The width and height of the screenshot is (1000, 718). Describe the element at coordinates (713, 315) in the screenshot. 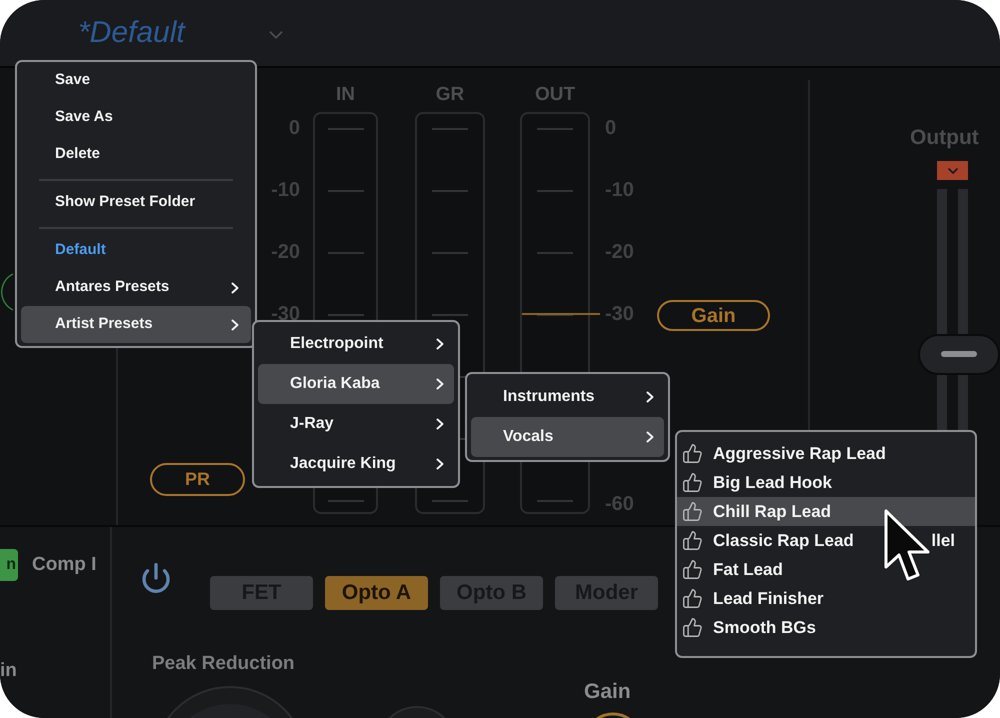

I see `gain-handle: Gain` at that location.